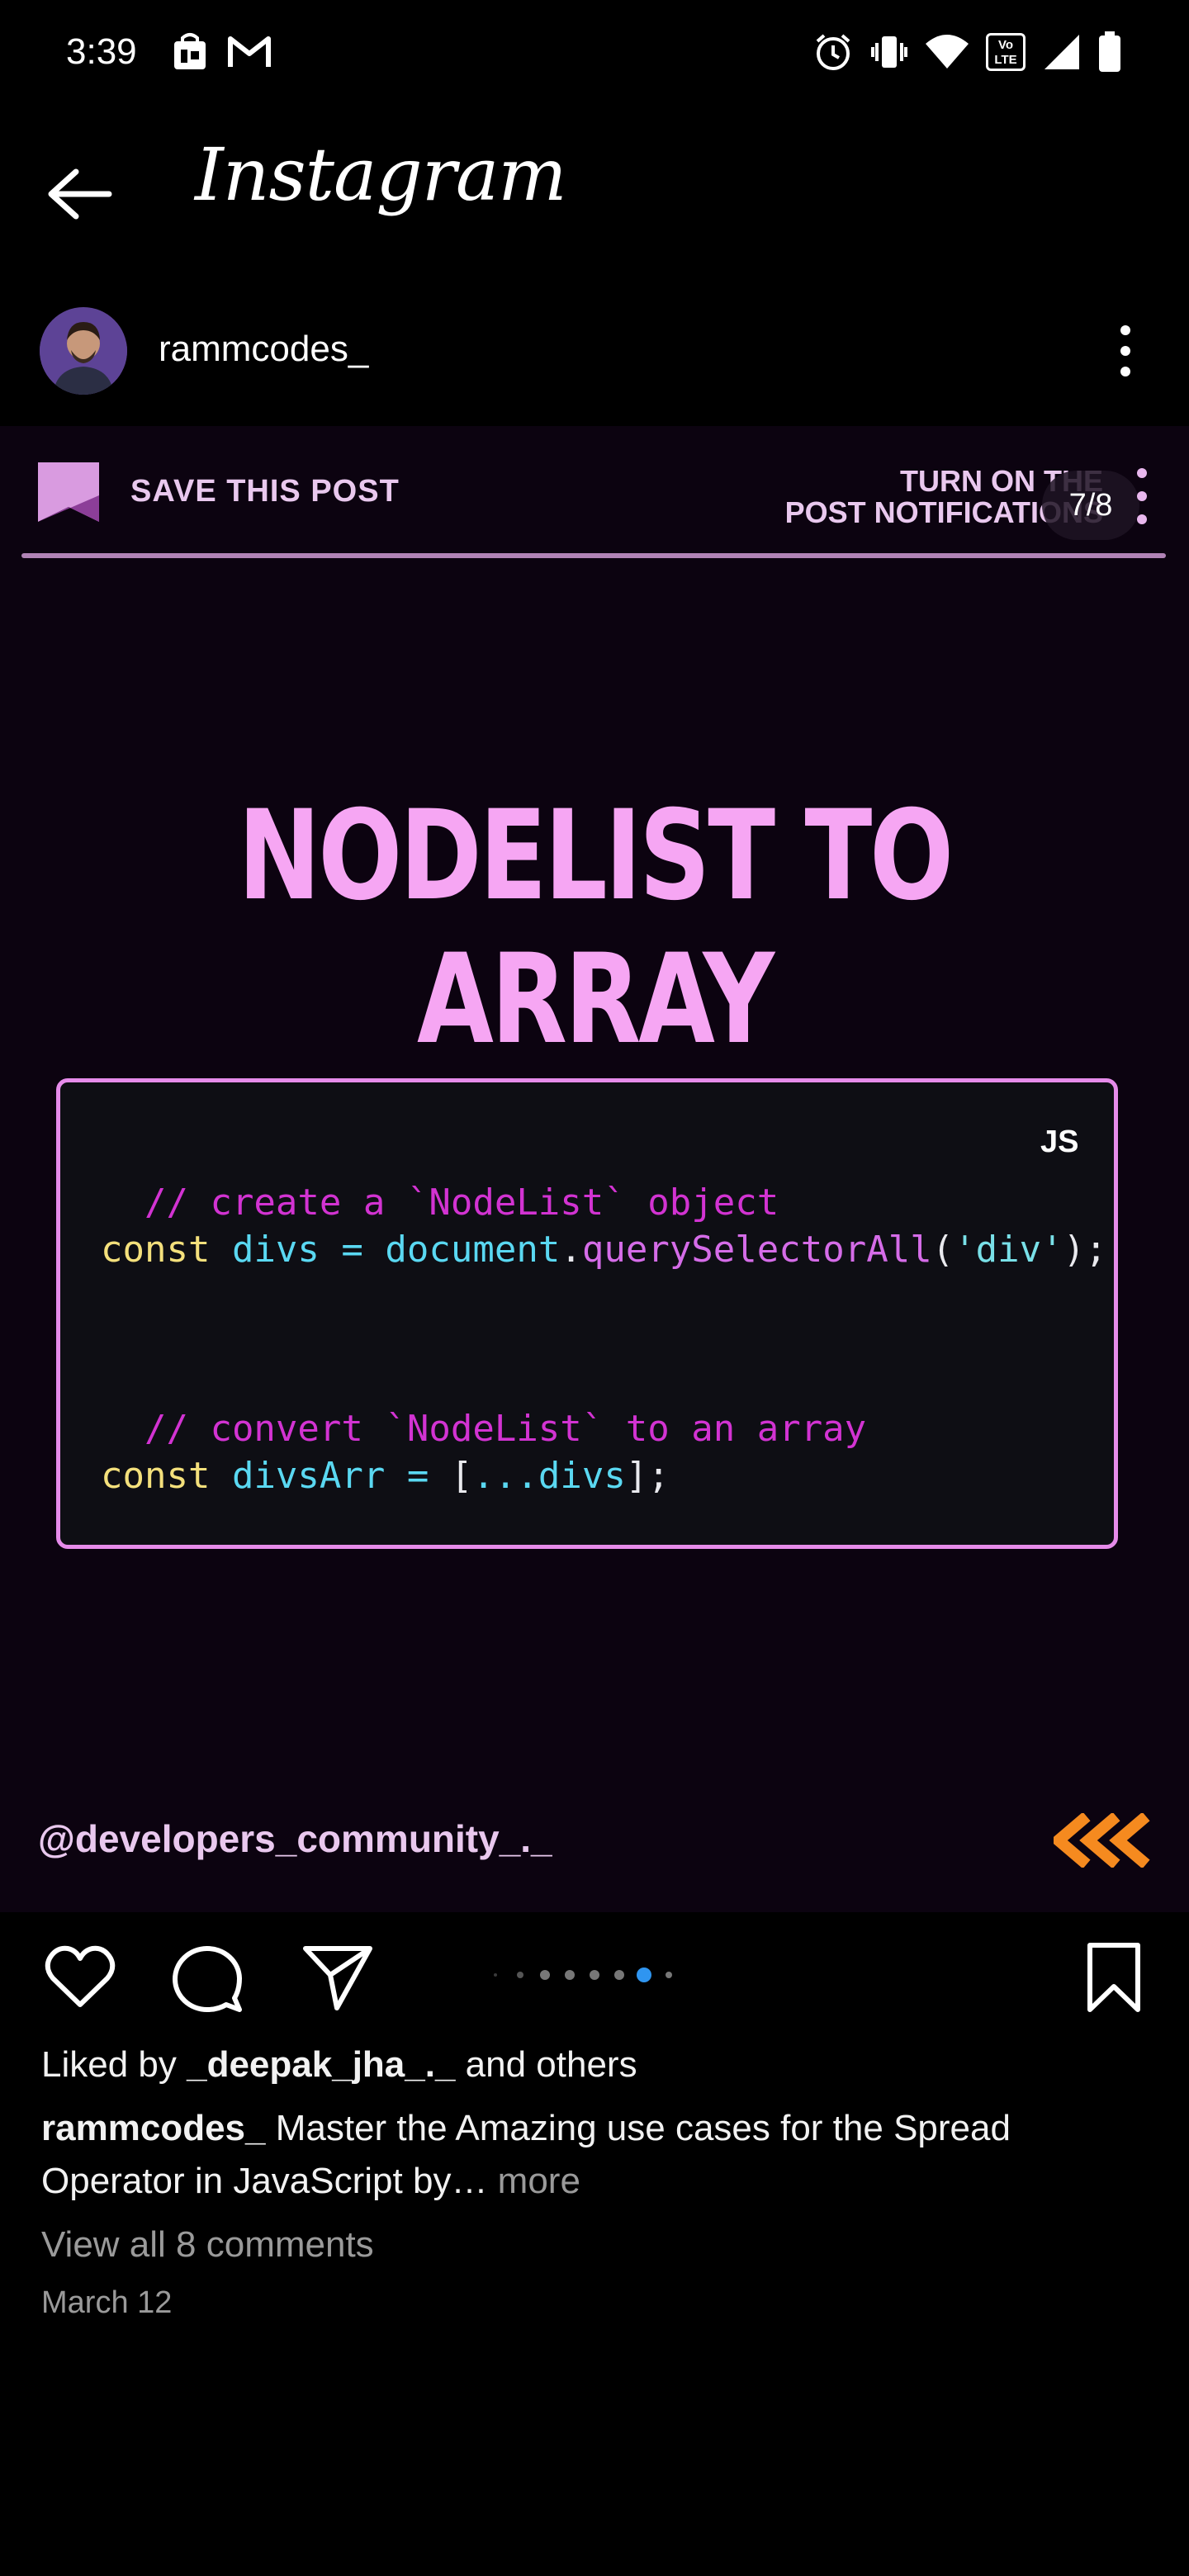 The image size is (1189, 2576). What do you see at coordinates (249, 52) in the screenshot?
I see `gmail-icon` at bounding box center [249, 52].